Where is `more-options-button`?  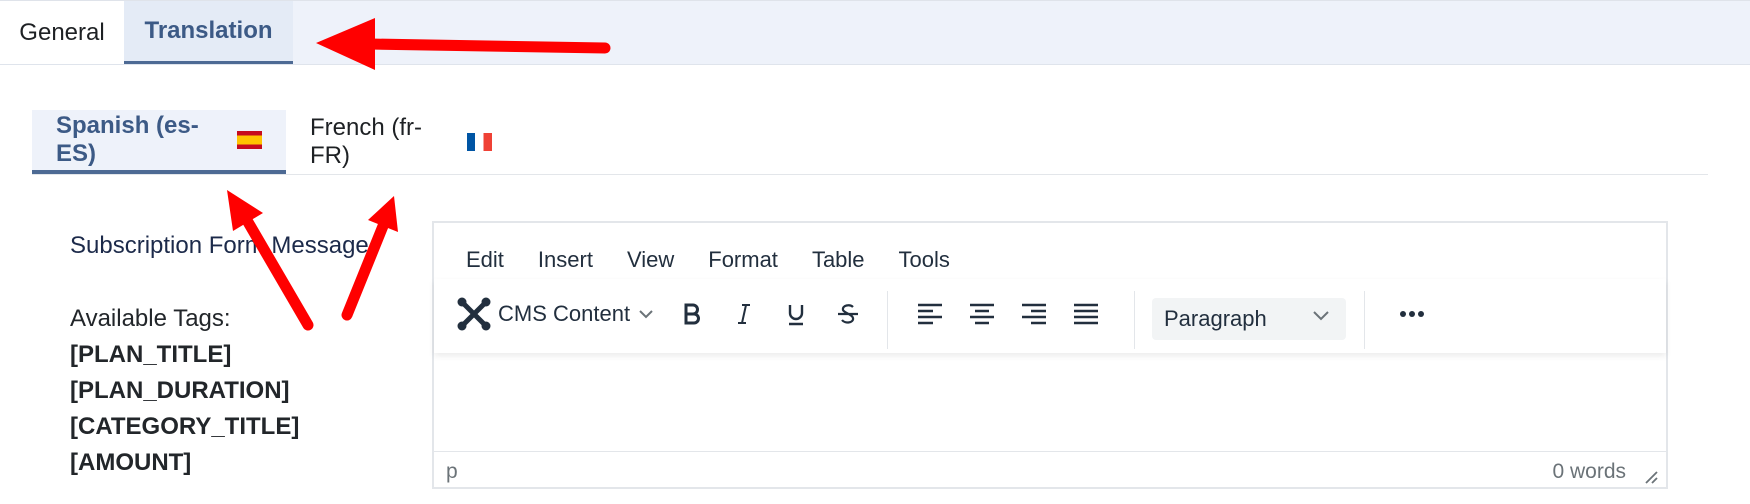
more-options-button is located at coordinates (1412, 314).